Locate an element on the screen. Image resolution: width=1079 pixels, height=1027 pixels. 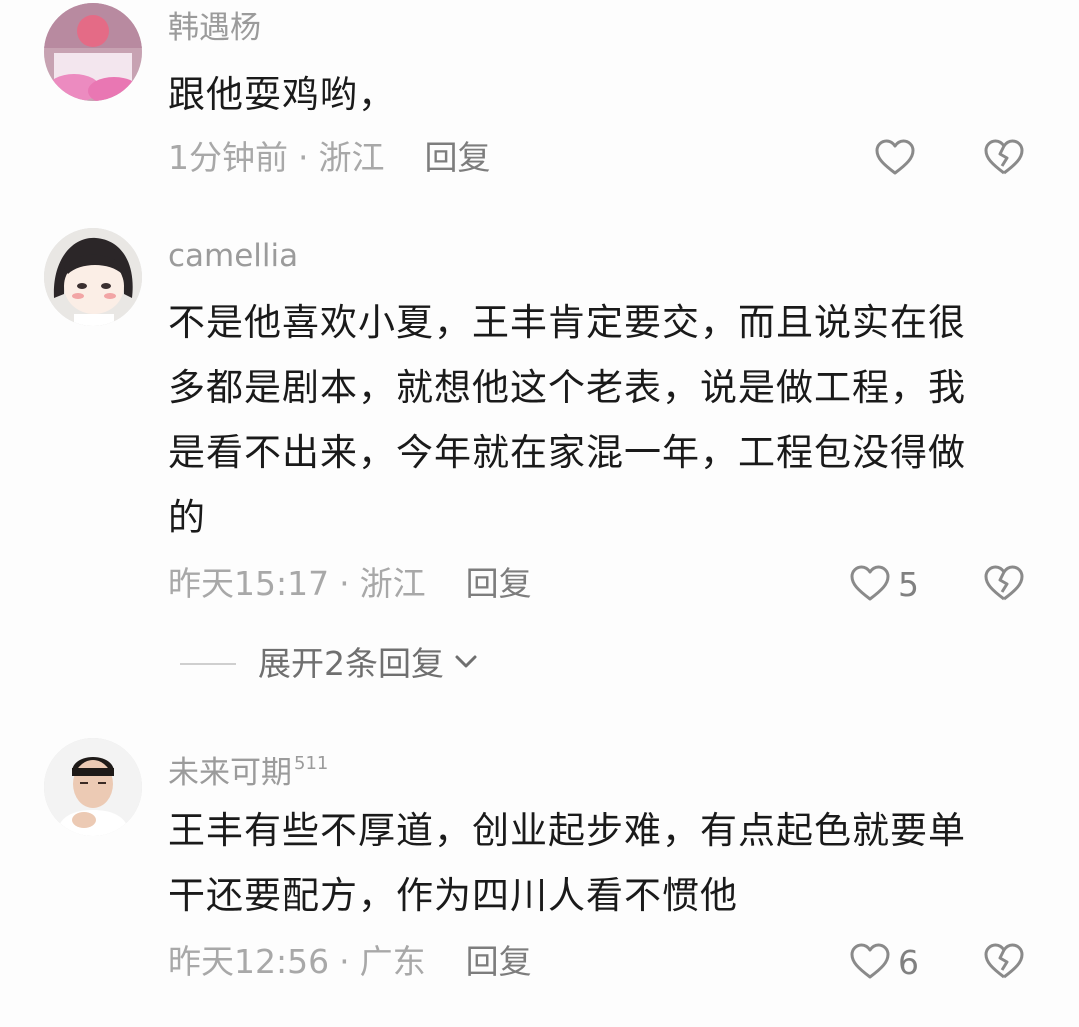
timestamp: 昨天12:56 is located at coordinates (249, 961).